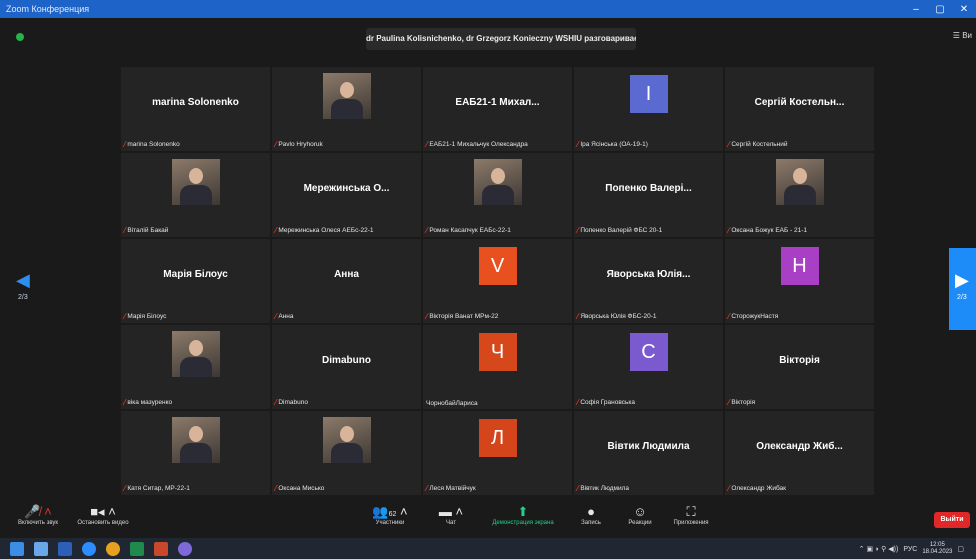 The image size is (976, 559). Describe the element at coordinates (640, 523) in the screenshot. I see `reactions-label: Реакции` at that location.